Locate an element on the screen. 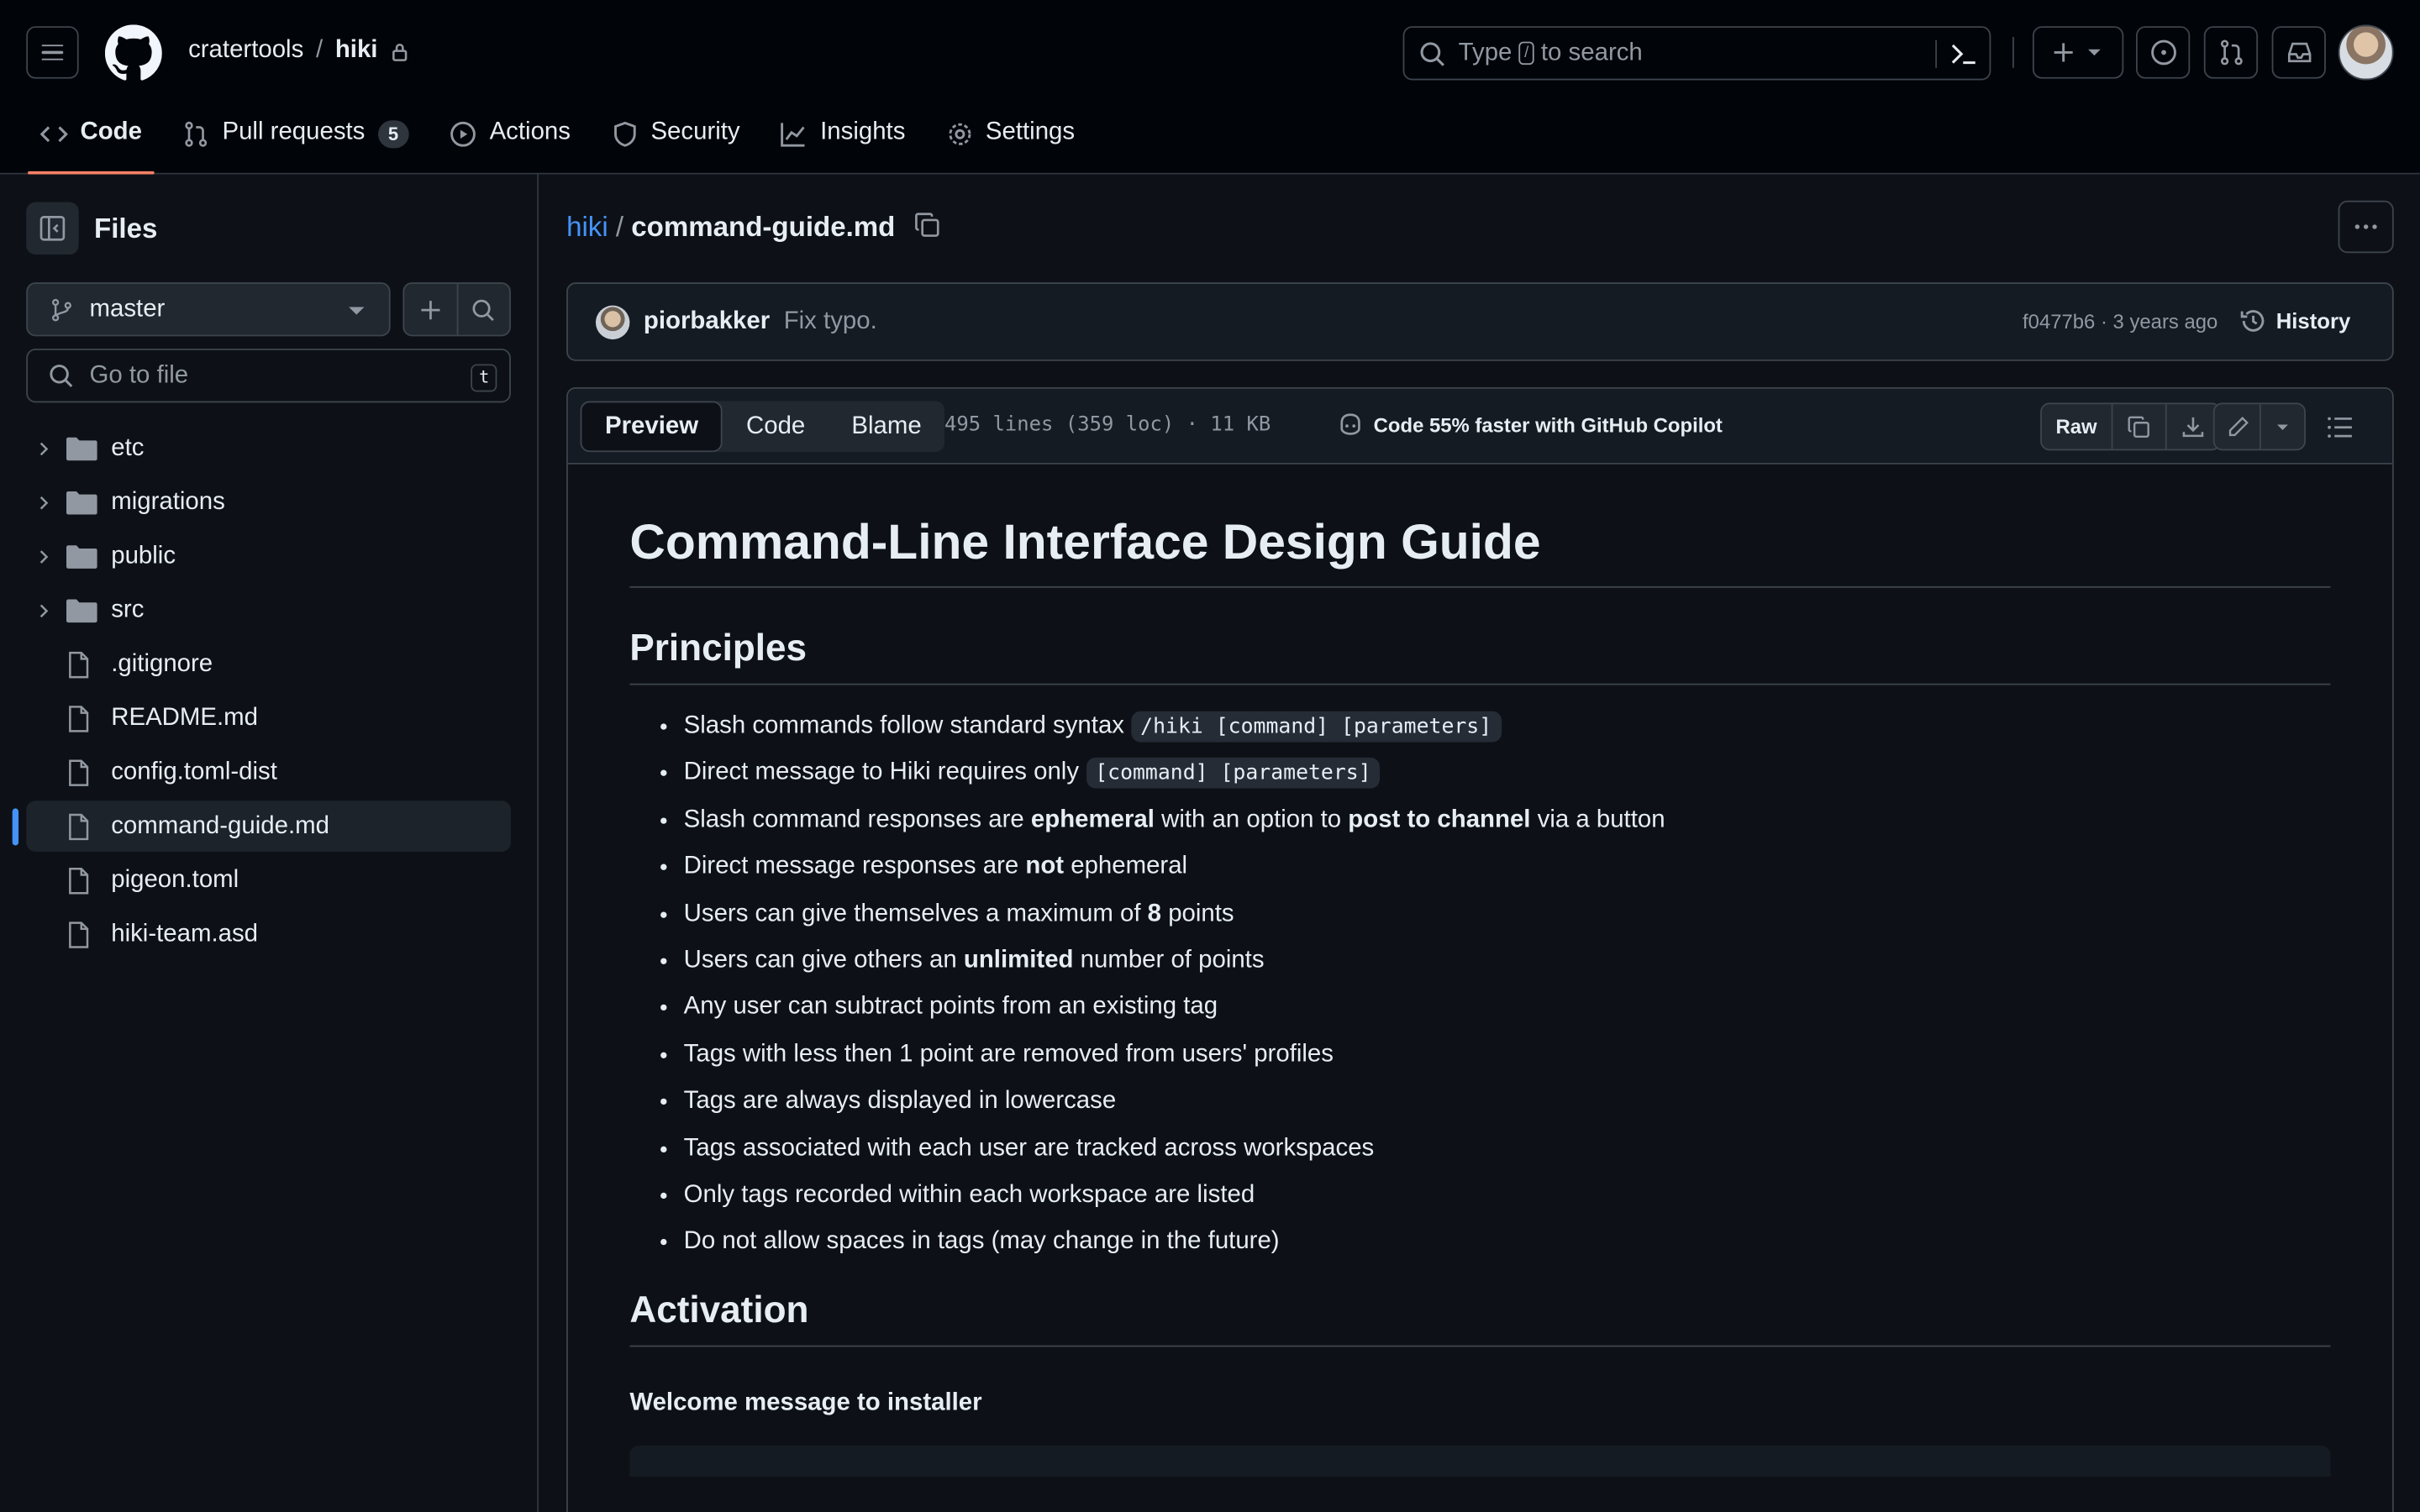  tab-settings: Settings is located at coordinates (1010, 141).